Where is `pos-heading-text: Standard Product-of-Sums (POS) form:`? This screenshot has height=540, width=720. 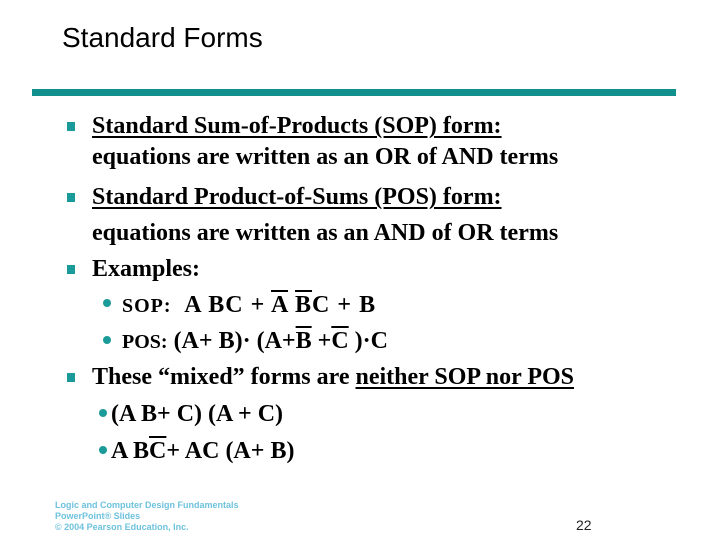
pos-heading-text: Standard Product-of-Sums (POS) form: is located at coordinates (297, 197).